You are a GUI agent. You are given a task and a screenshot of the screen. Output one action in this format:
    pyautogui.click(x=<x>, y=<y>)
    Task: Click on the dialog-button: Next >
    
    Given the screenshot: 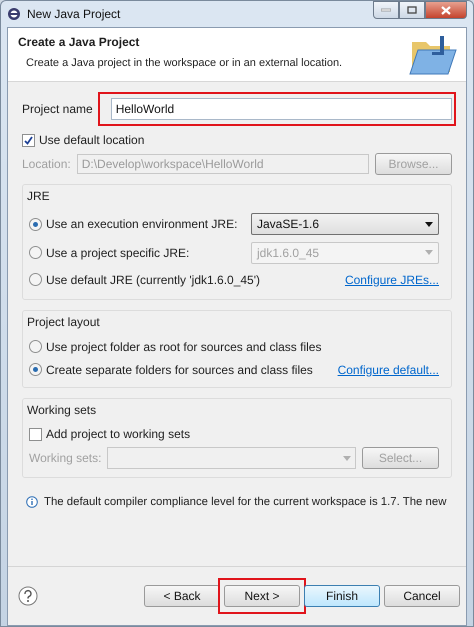 What is the action you would take?
    pyautogui.click(x=262, y=596)
    